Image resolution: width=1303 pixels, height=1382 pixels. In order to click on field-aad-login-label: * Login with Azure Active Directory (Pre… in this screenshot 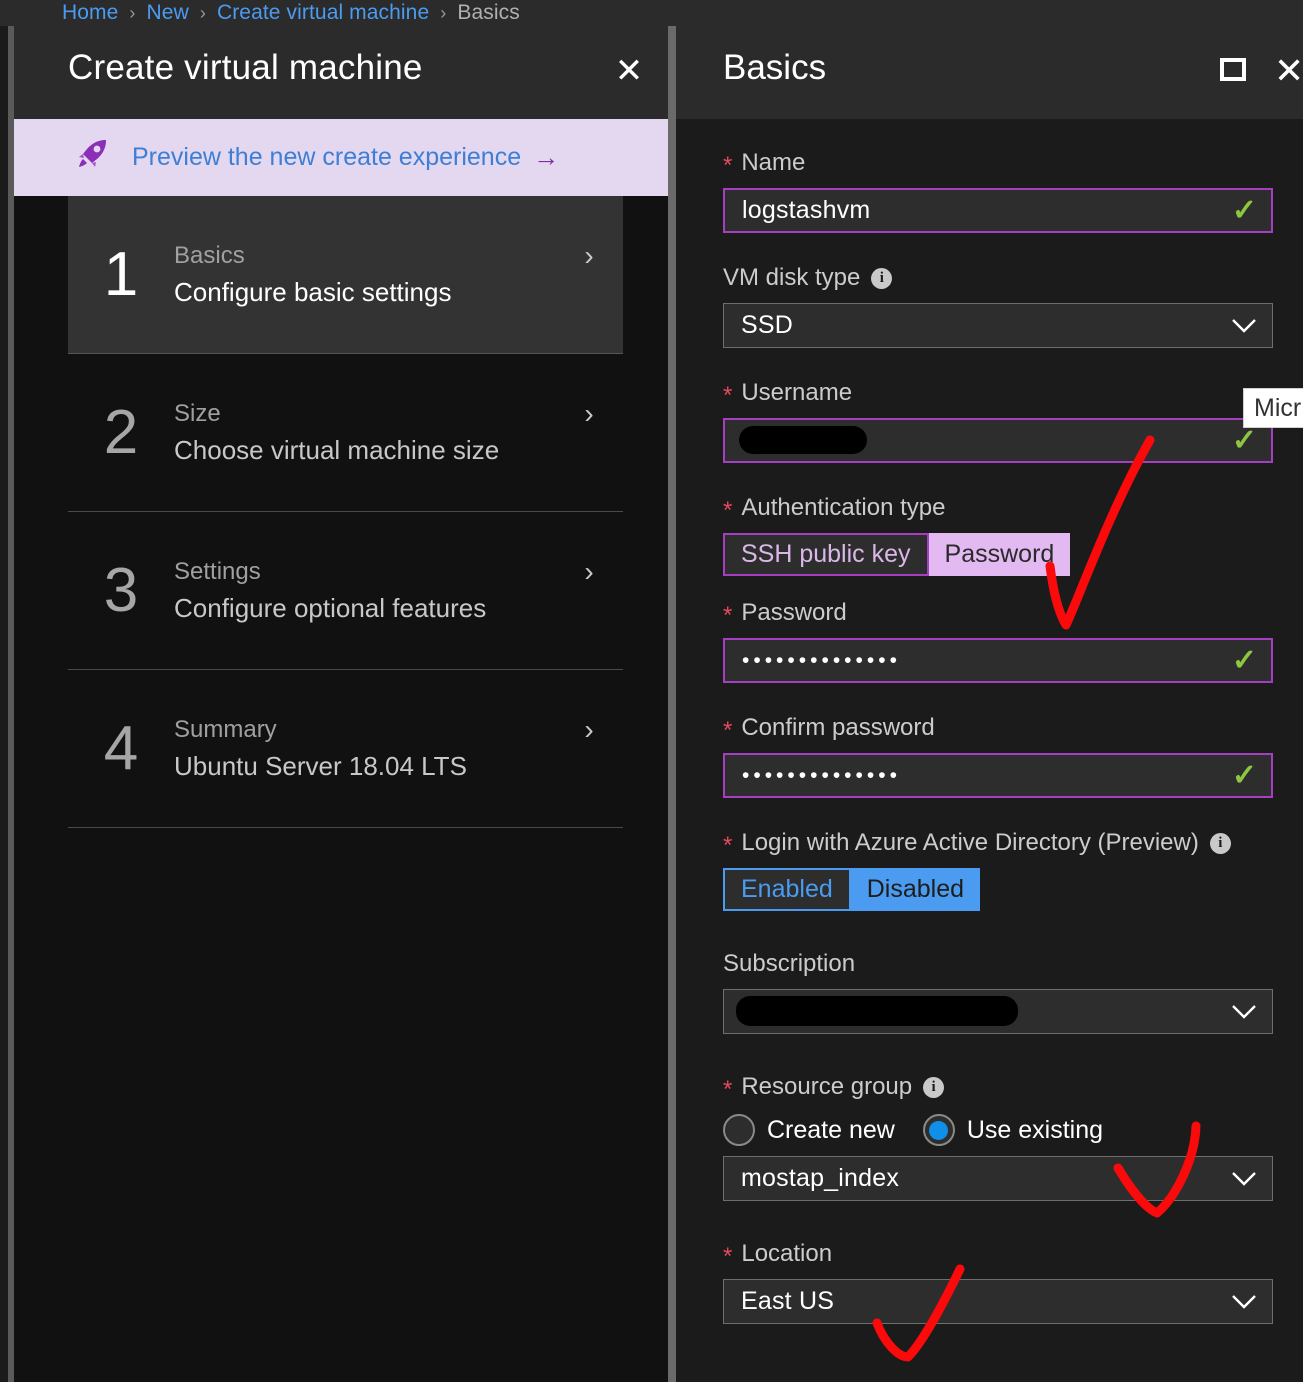, I will do `click(998, 843)`.